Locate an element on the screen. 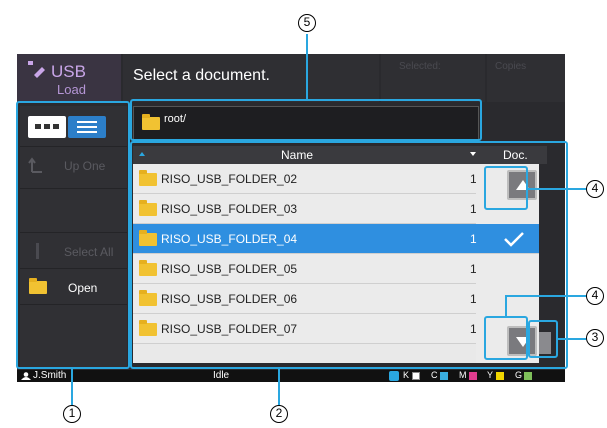 The width and height of the screenshot is (607, 428). highlight-scroll-down is located at coordinates (506, 338).